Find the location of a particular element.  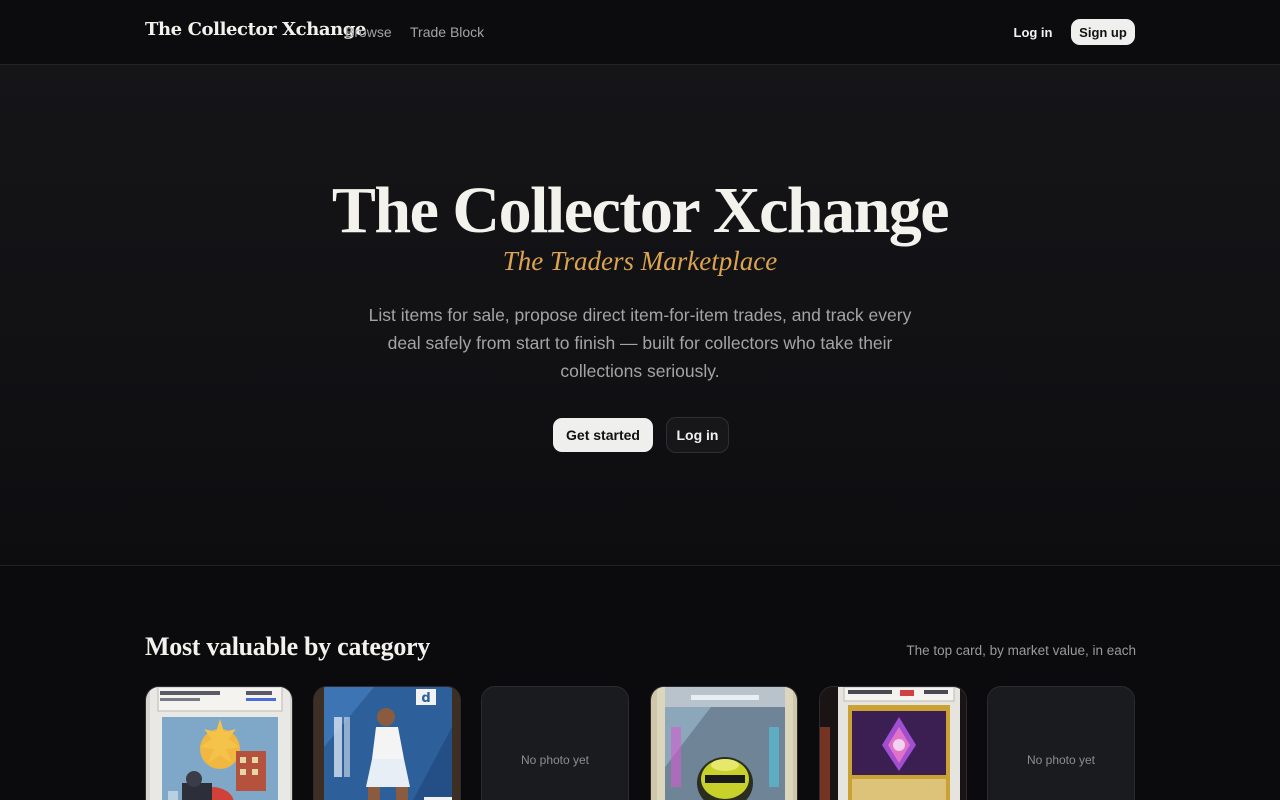

nav-link-browse: Browse is located at coordinates (368, 32).